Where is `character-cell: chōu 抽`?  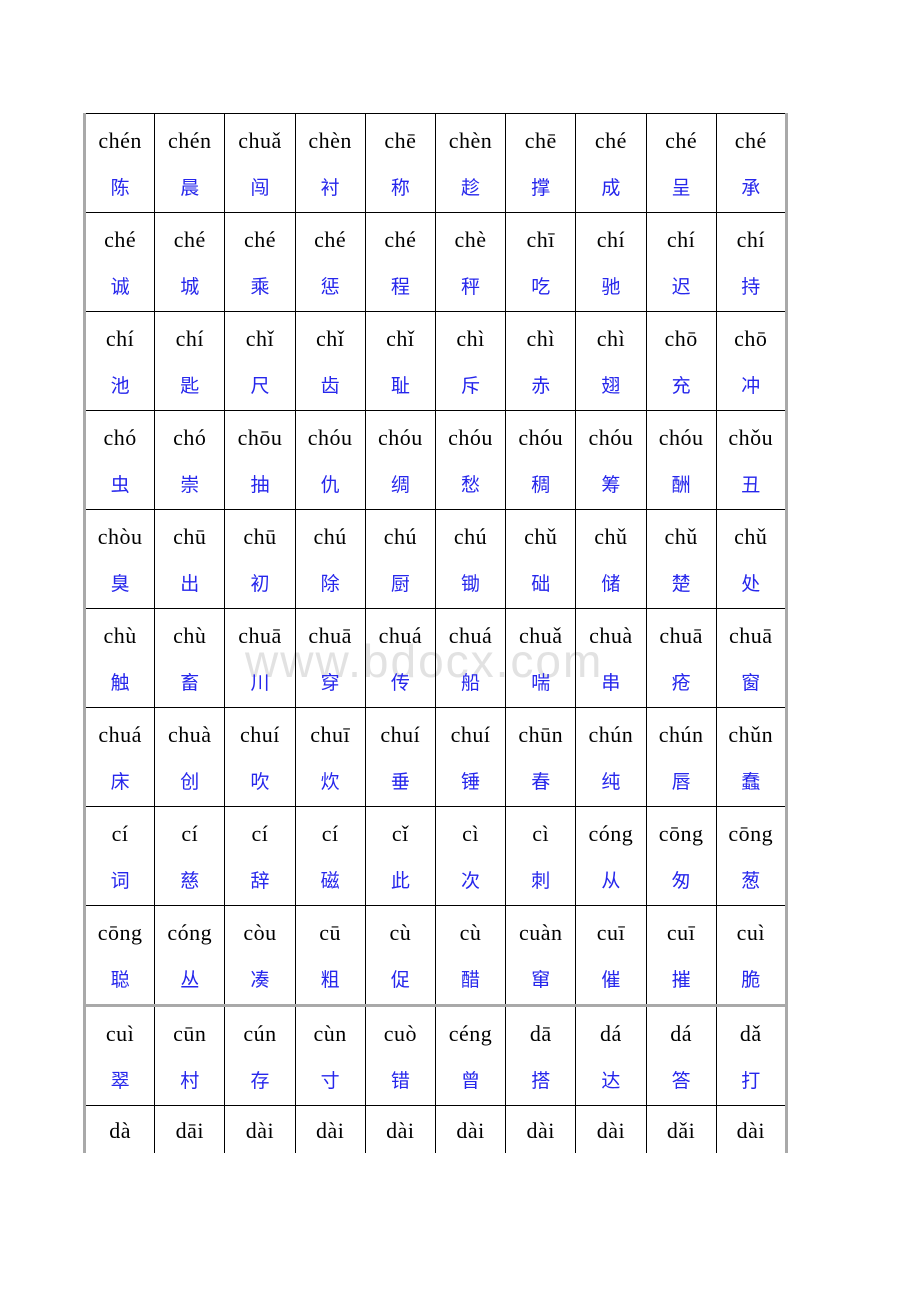
character-cell: chōu 抽 is located at coordinates (260, 460).